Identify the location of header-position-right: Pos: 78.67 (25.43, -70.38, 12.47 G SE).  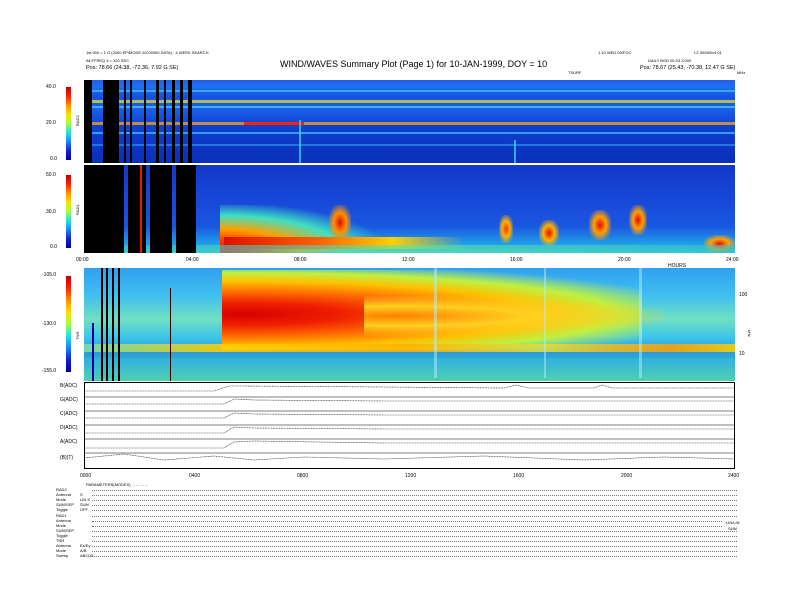
(688, 68).